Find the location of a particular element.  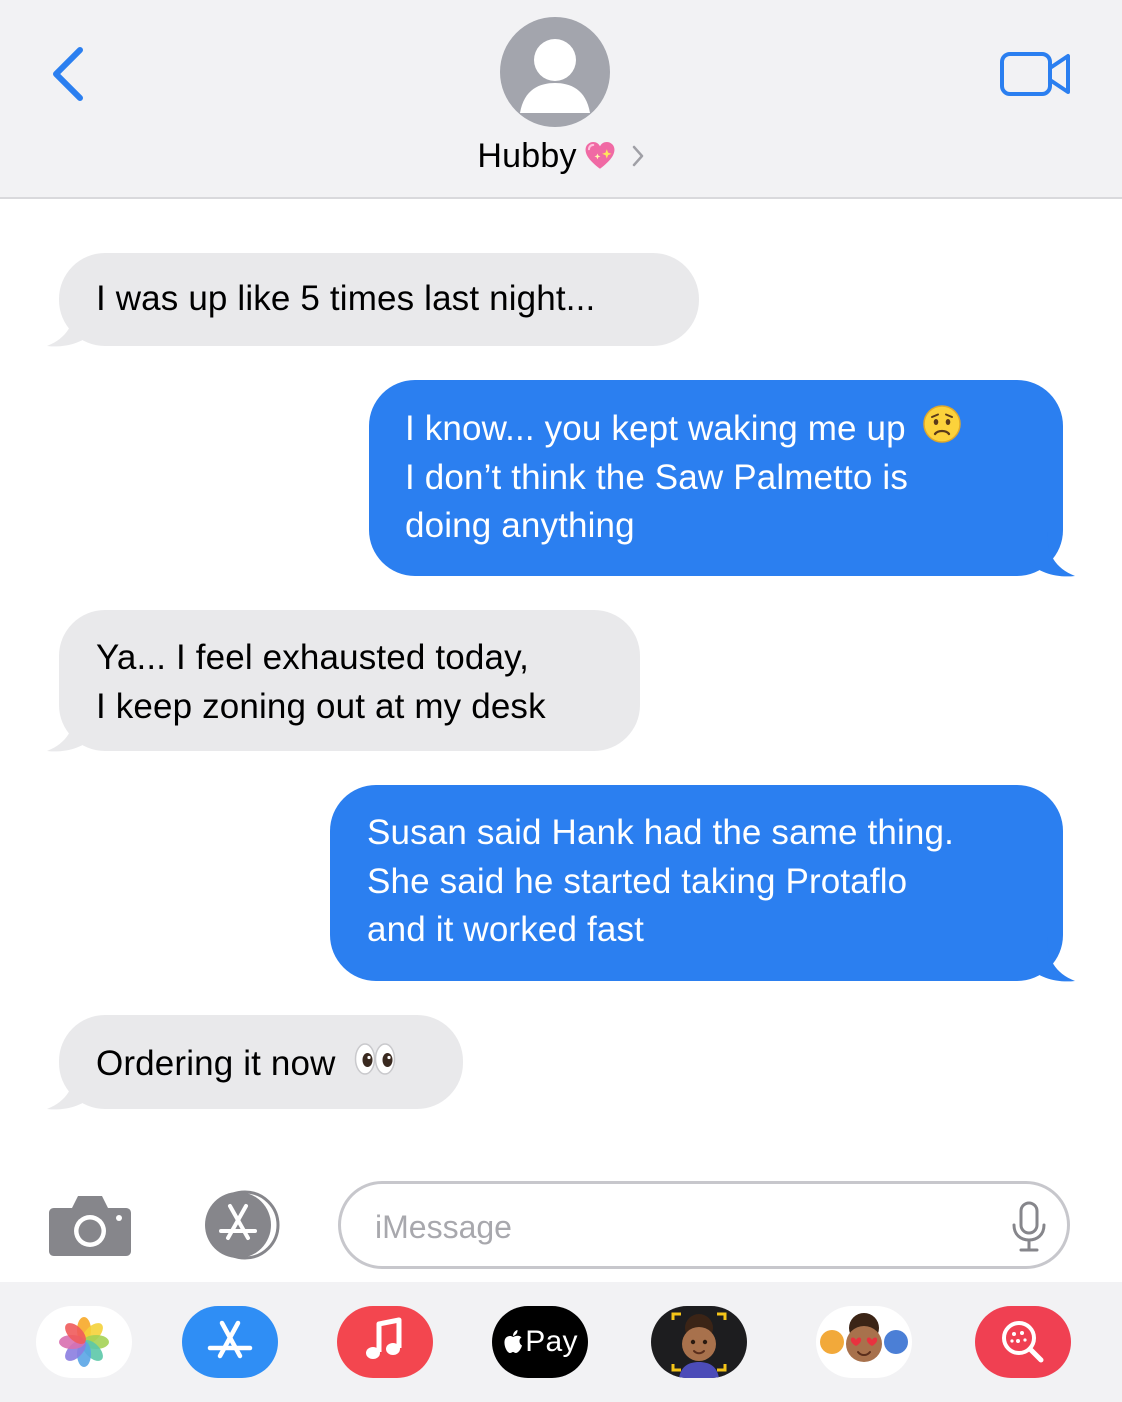

web-image-search-app-icon is located at coordinates (1023, 1342).